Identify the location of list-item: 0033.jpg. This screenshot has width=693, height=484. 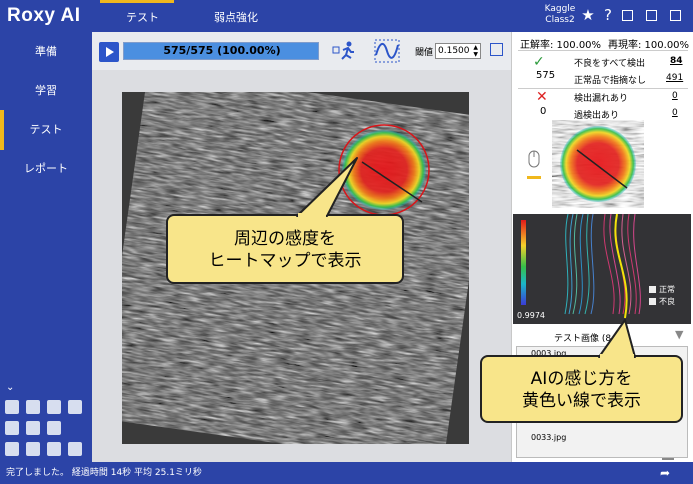
(548, 437).